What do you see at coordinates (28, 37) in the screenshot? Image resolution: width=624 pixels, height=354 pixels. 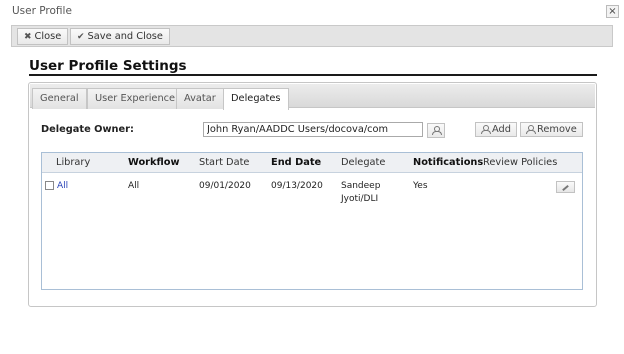 I see `x-icon: ✖` at bounding box center [28, 37].